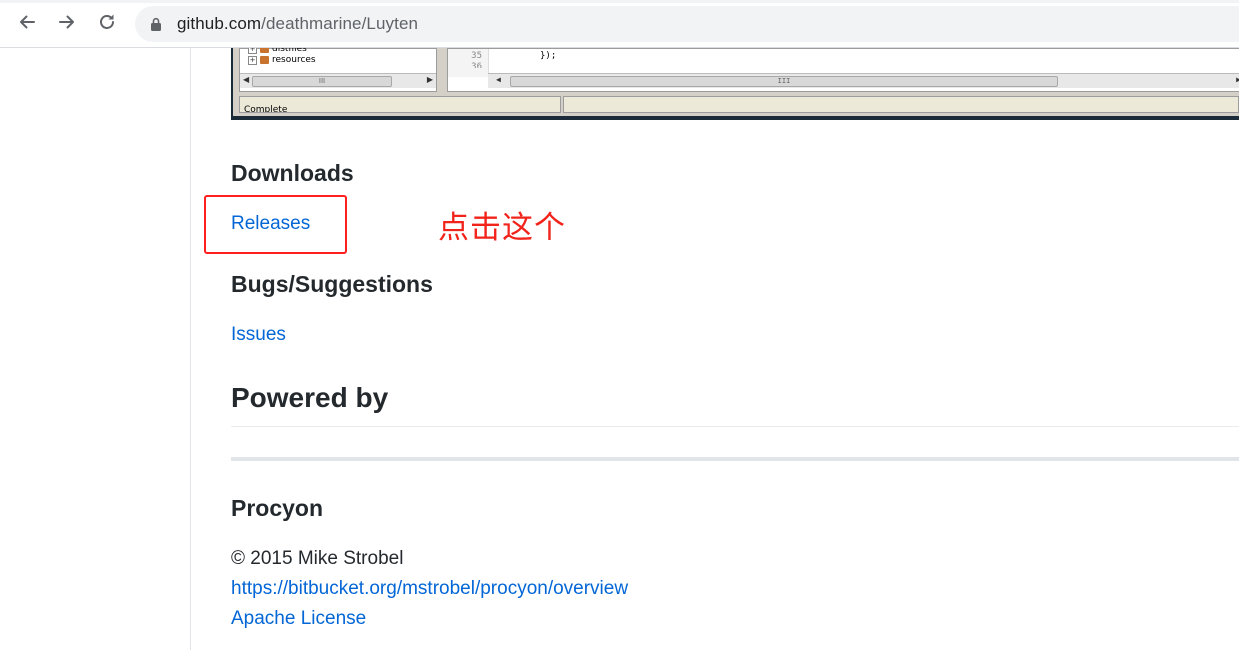 The width and height of the screenshot is (1239, 650). I want to click on annotation-highlight-box, so click(275, 224).